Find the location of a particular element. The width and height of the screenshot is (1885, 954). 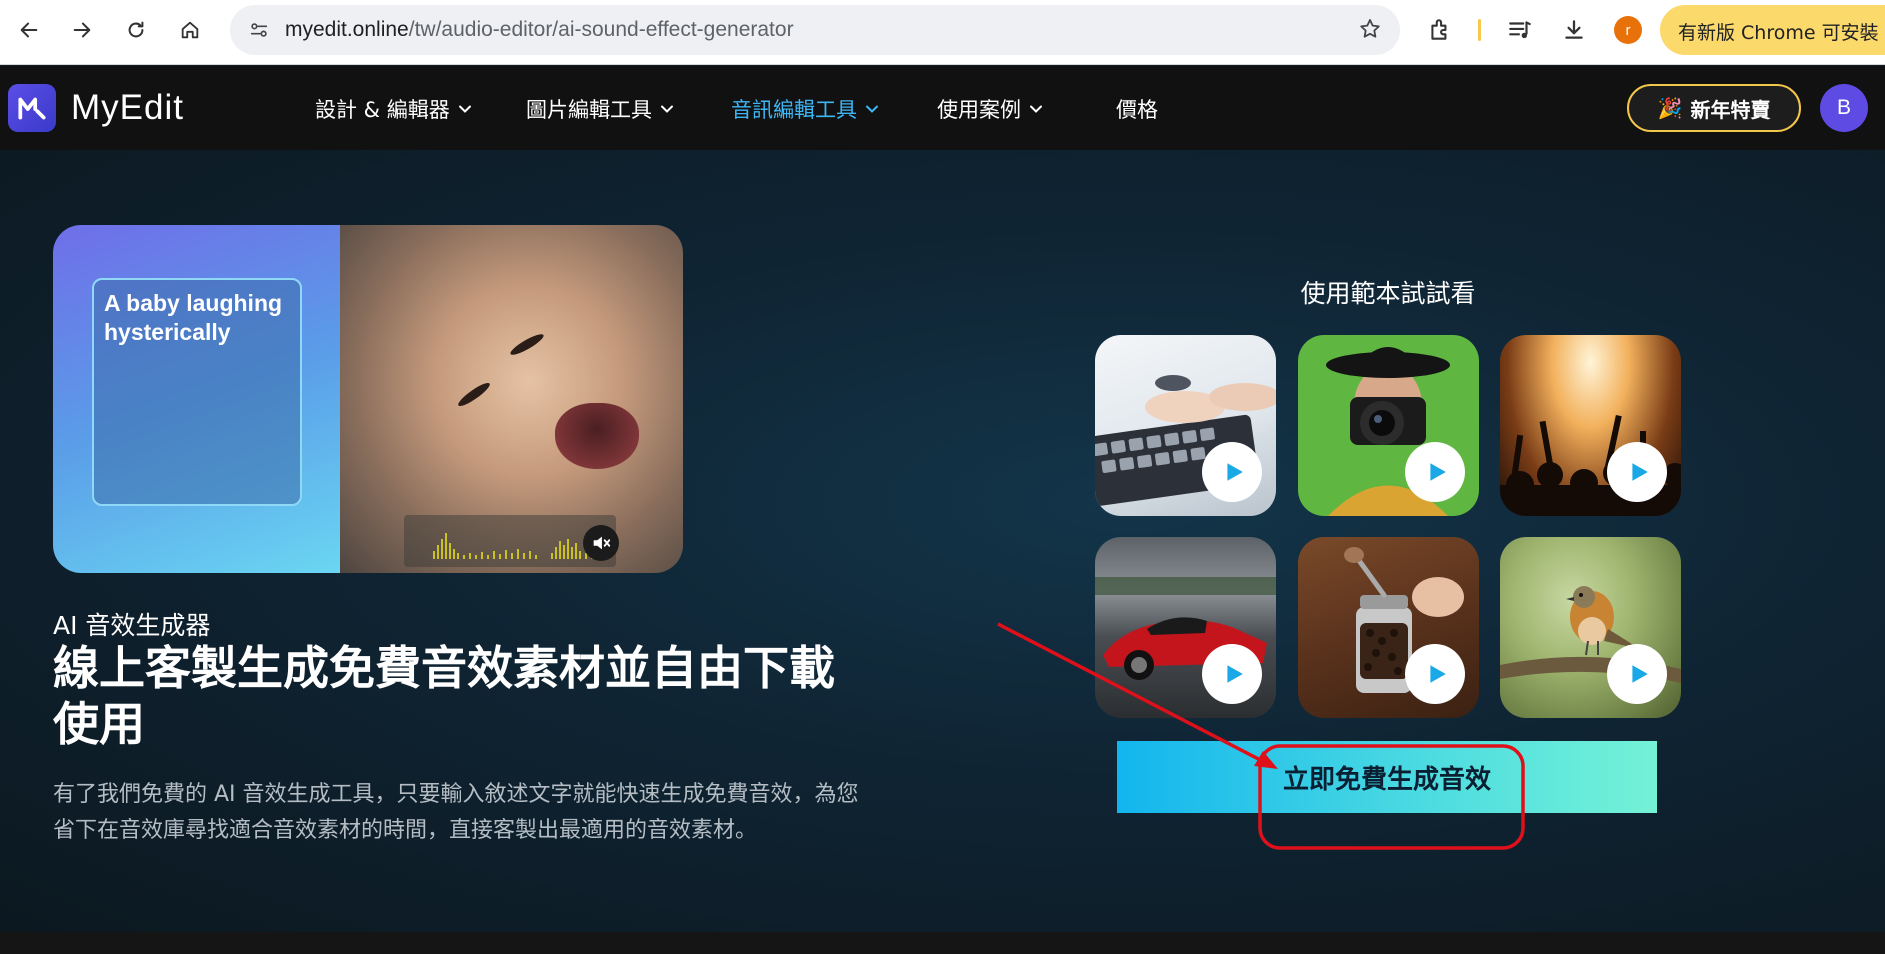

sample-bird-chirp is located at coordinates (1590, 627).